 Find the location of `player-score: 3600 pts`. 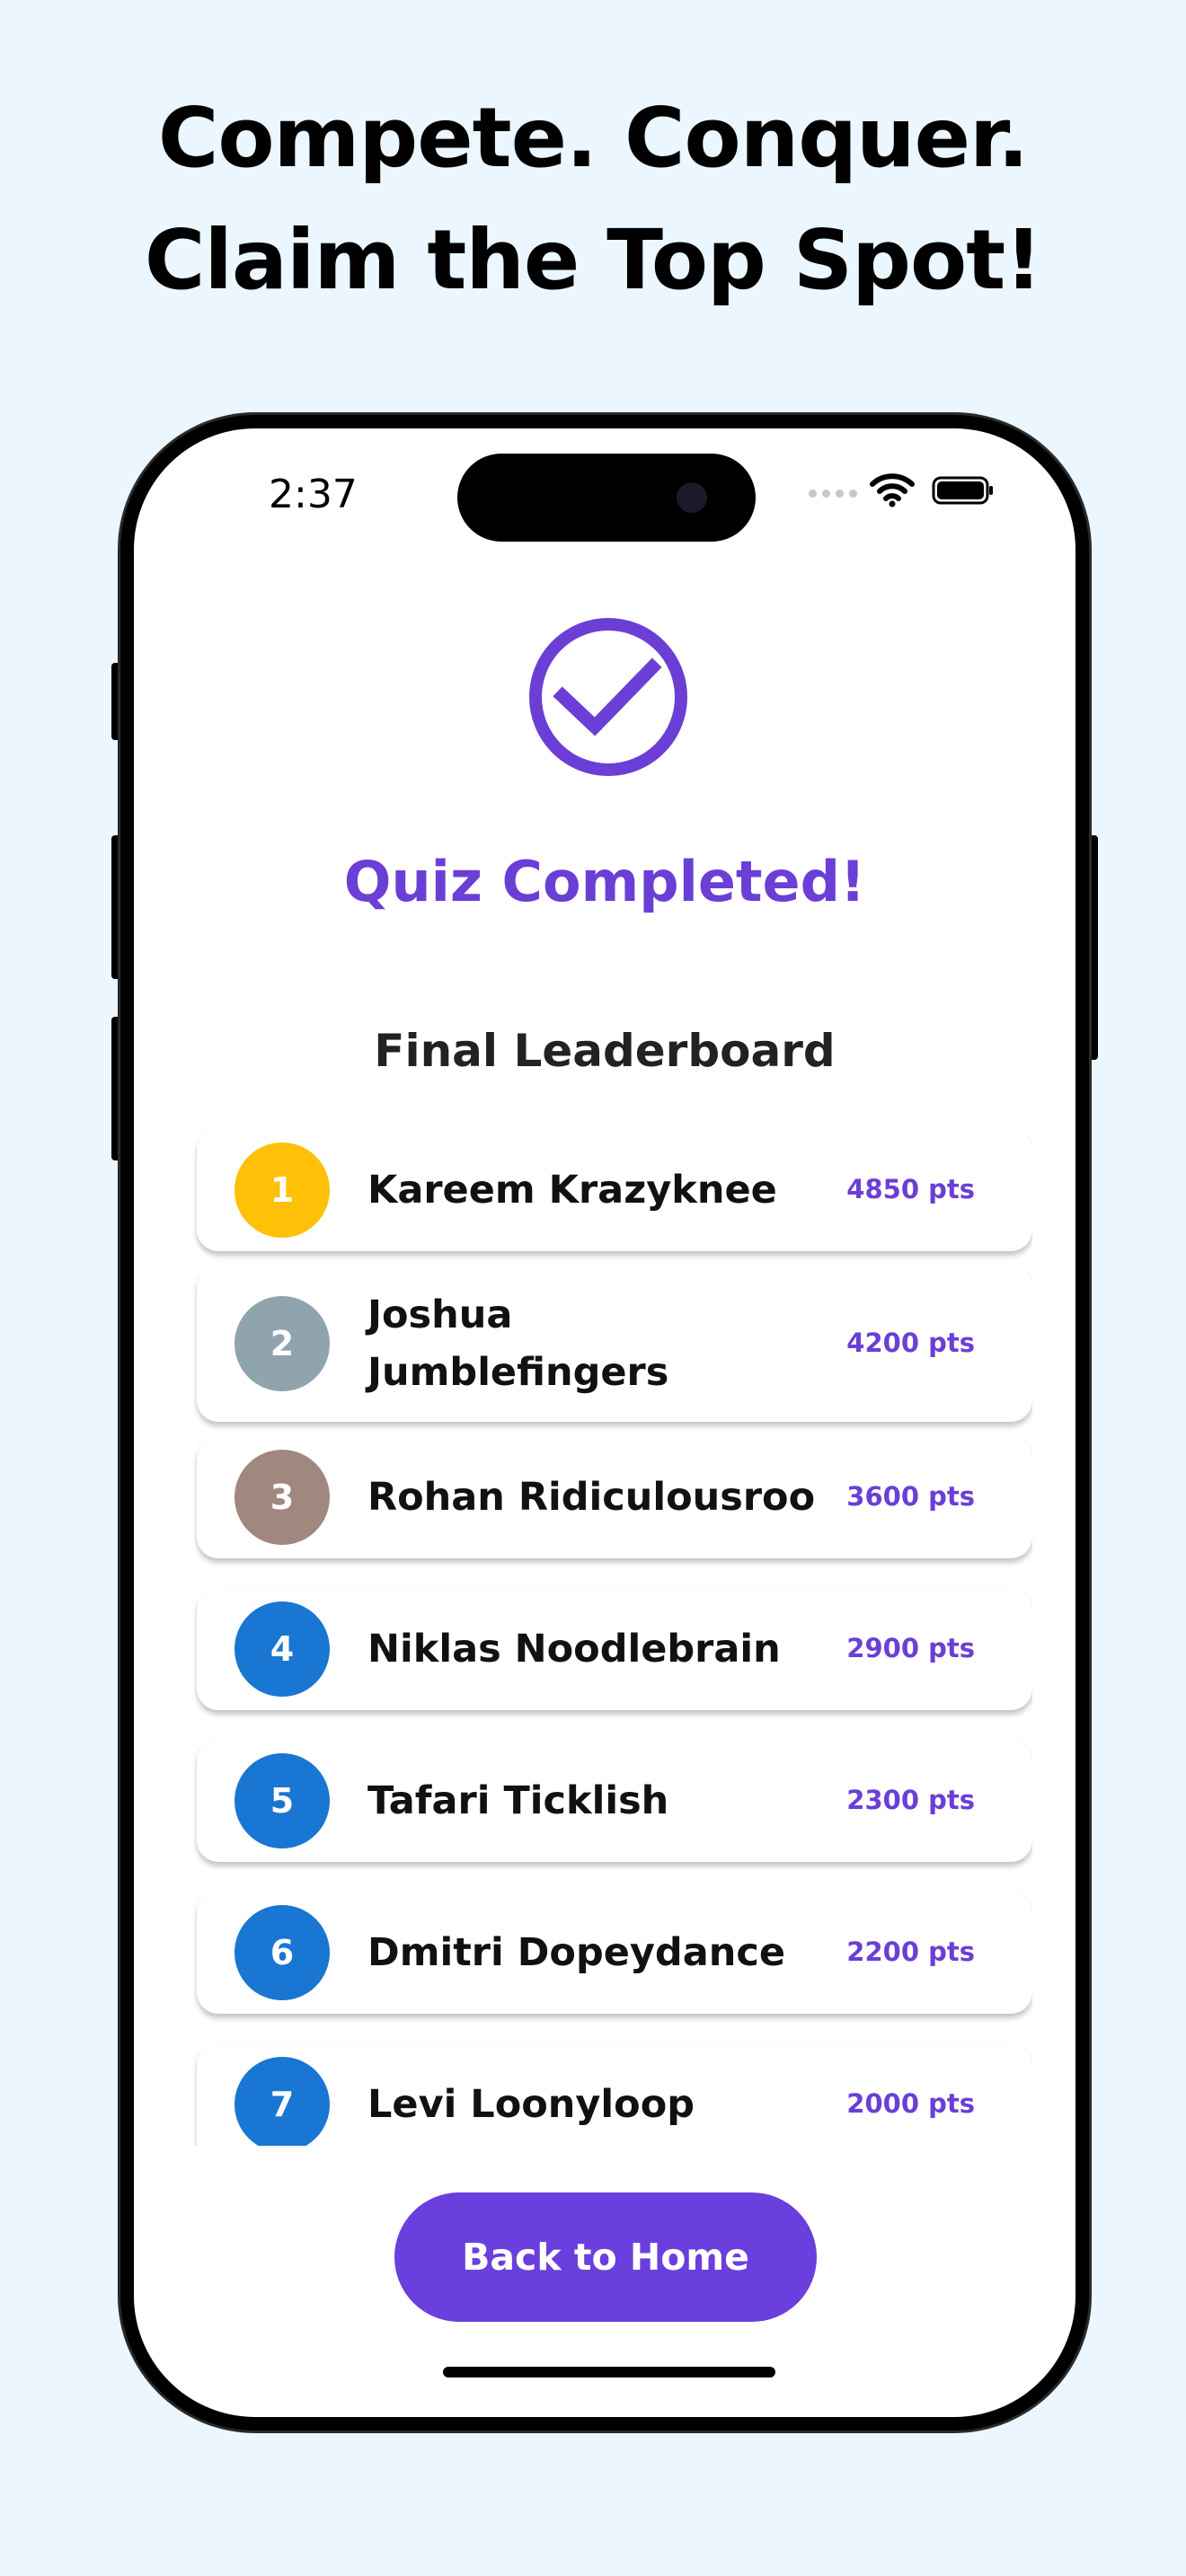

player-score: 3600 pts is located at coordinates (910, 1496).